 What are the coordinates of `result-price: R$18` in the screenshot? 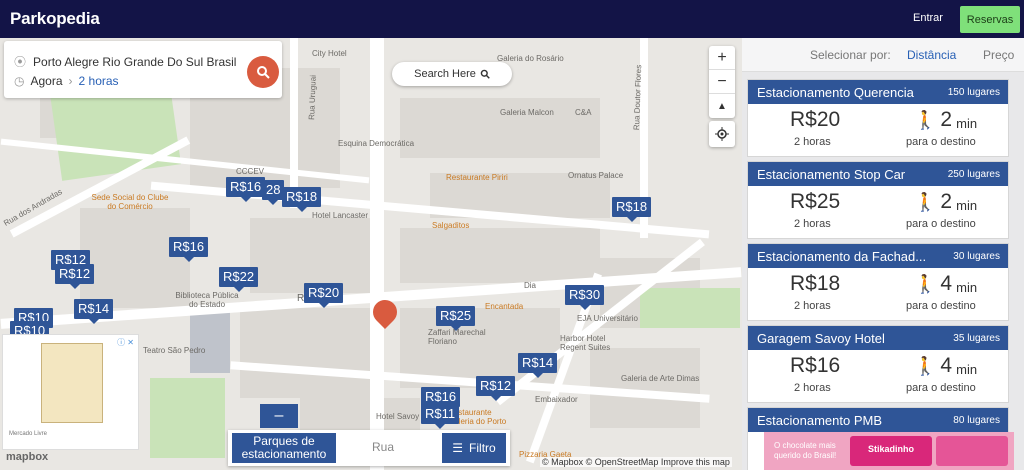 It's located at (815, 283).